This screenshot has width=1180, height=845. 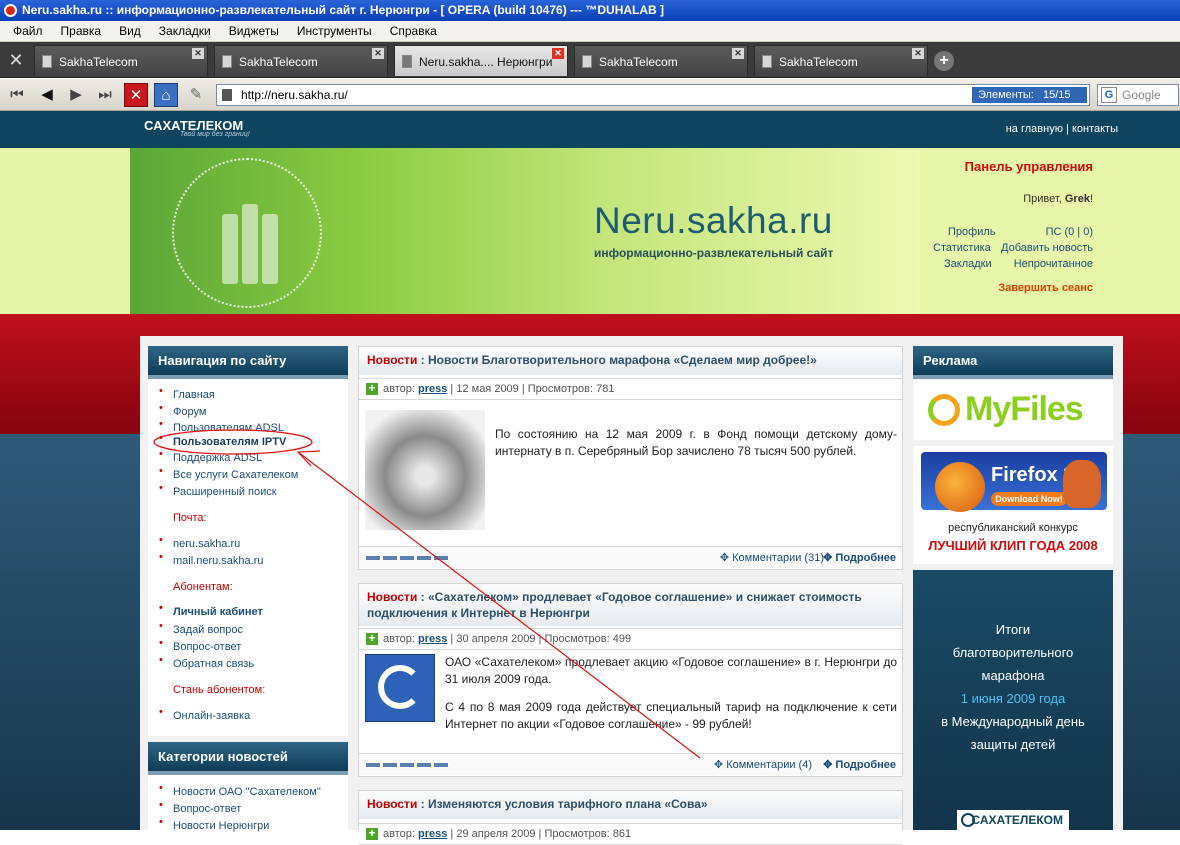 What do you see at coordinates (944, 61) in the screenshot?
I see `new-tab-icon: +` at bounding box center [944, 61].